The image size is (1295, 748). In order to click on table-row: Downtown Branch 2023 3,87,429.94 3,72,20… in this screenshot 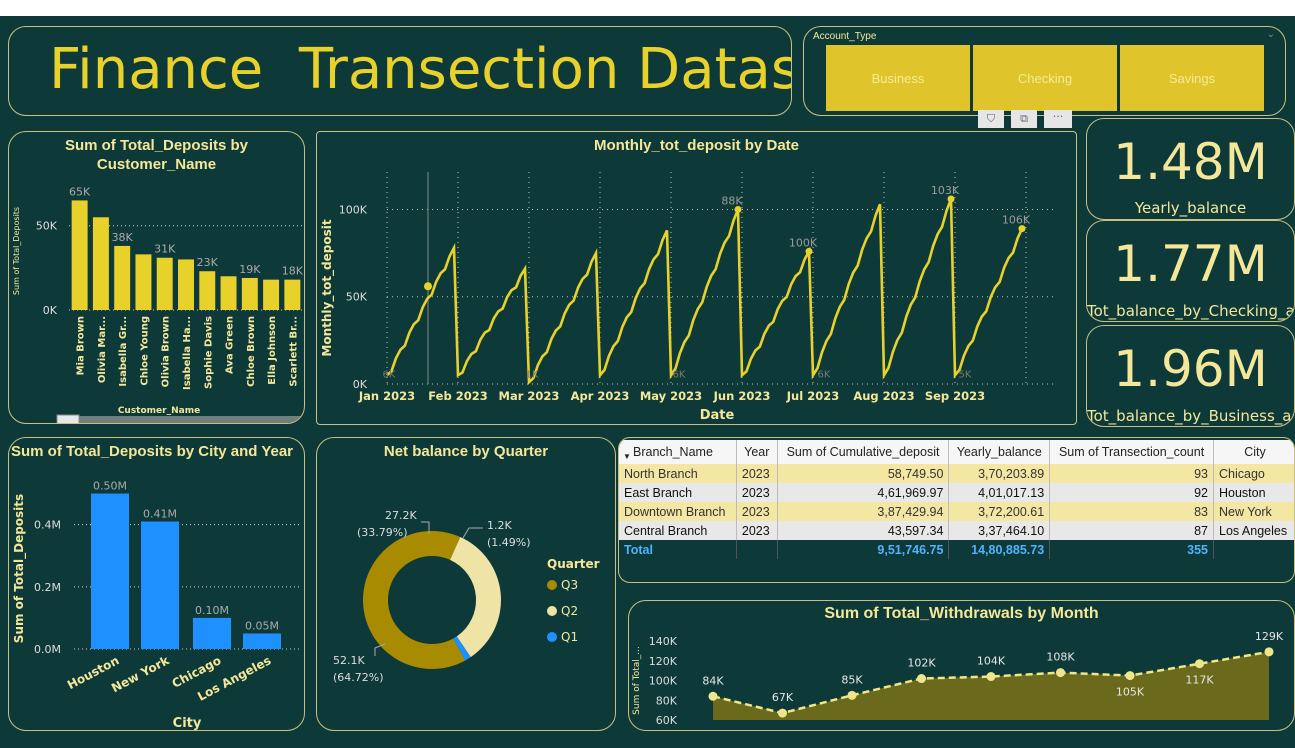, I will do `click(956, 511)`.